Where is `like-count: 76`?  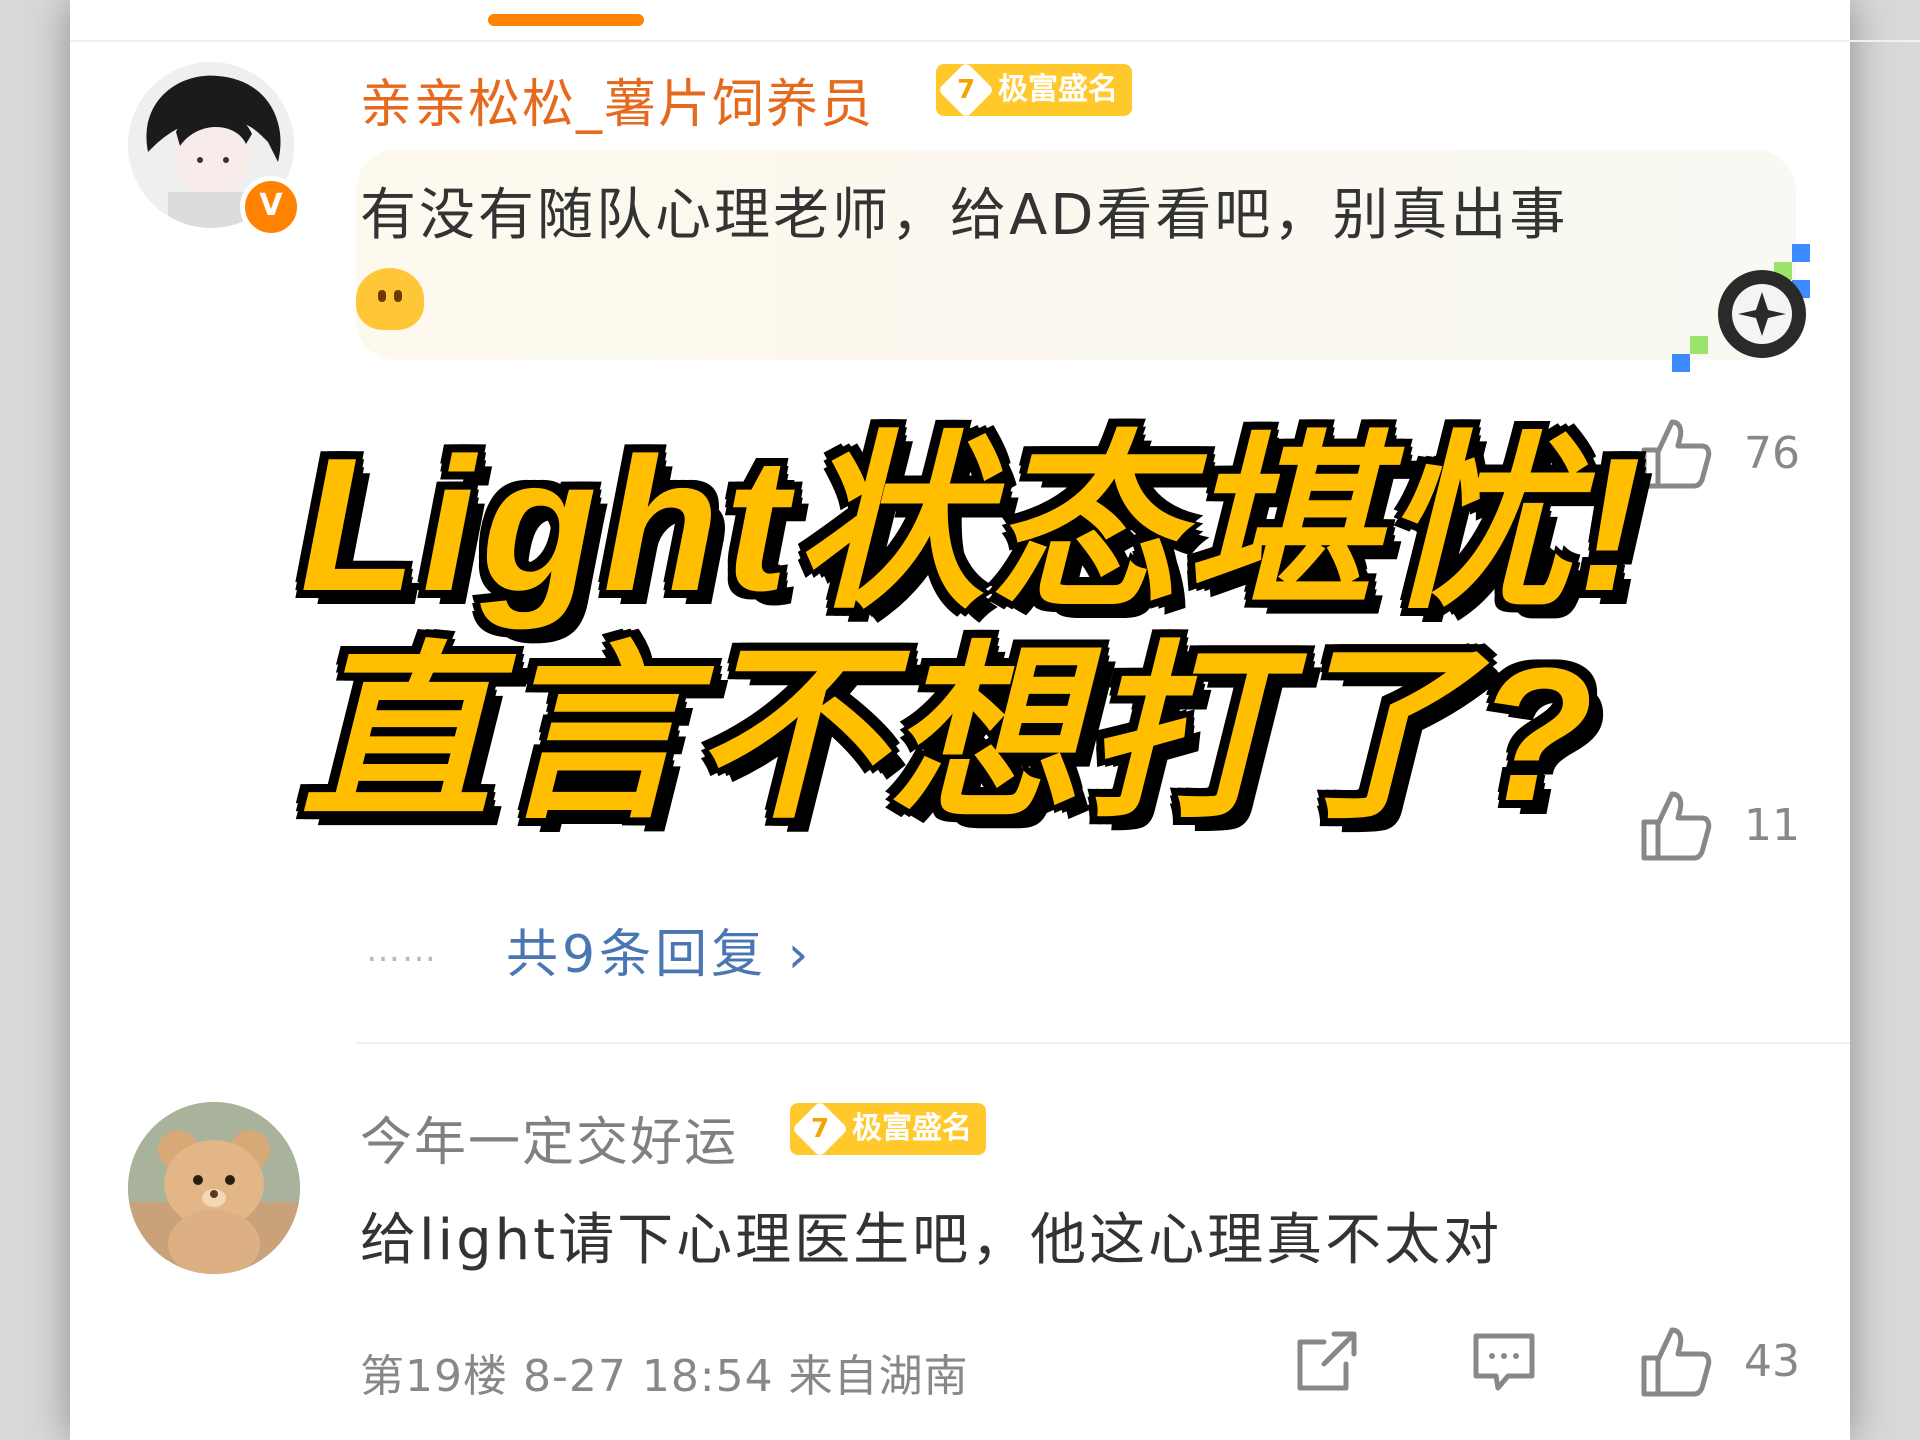
like-count: 76 is located at coordinates (1772, 453).